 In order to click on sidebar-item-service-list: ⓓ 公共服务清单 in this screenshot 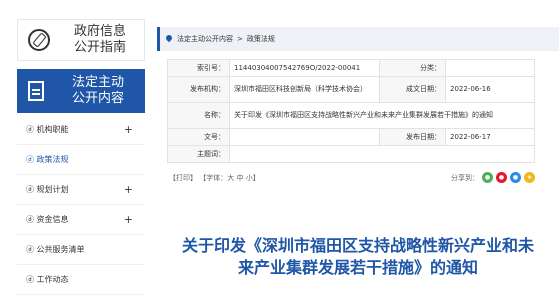, I will do `click(81, 250)`.